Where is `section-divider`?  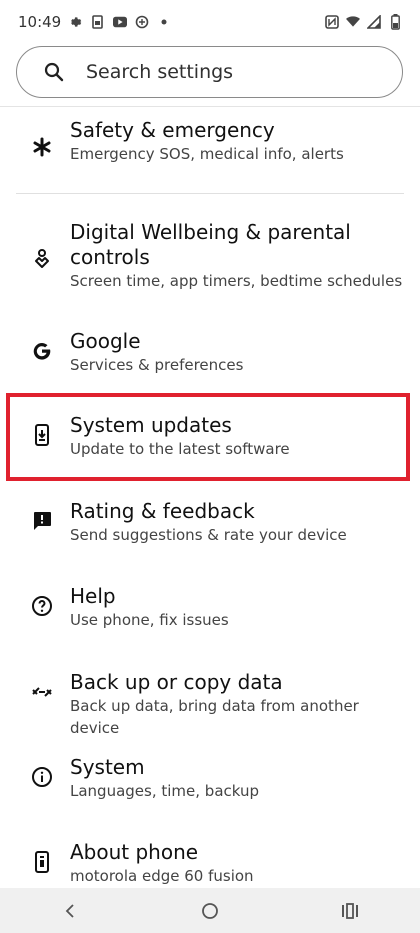
section-divider is located at coordinates (210, 193).